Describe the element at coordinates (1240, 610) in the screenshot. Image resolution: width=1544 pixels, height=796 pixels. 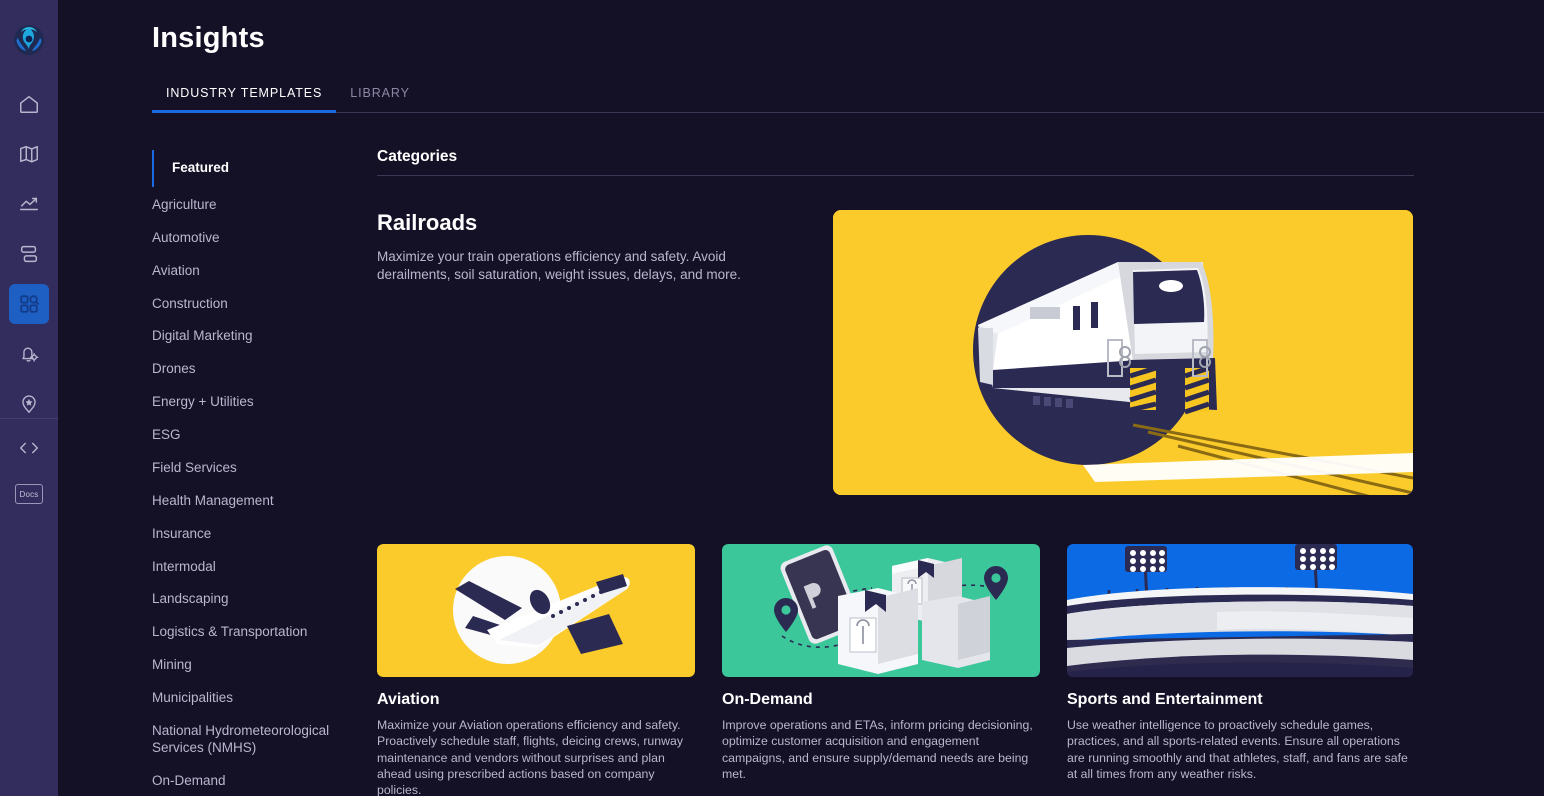
I see `stadium-illustration` at that location.